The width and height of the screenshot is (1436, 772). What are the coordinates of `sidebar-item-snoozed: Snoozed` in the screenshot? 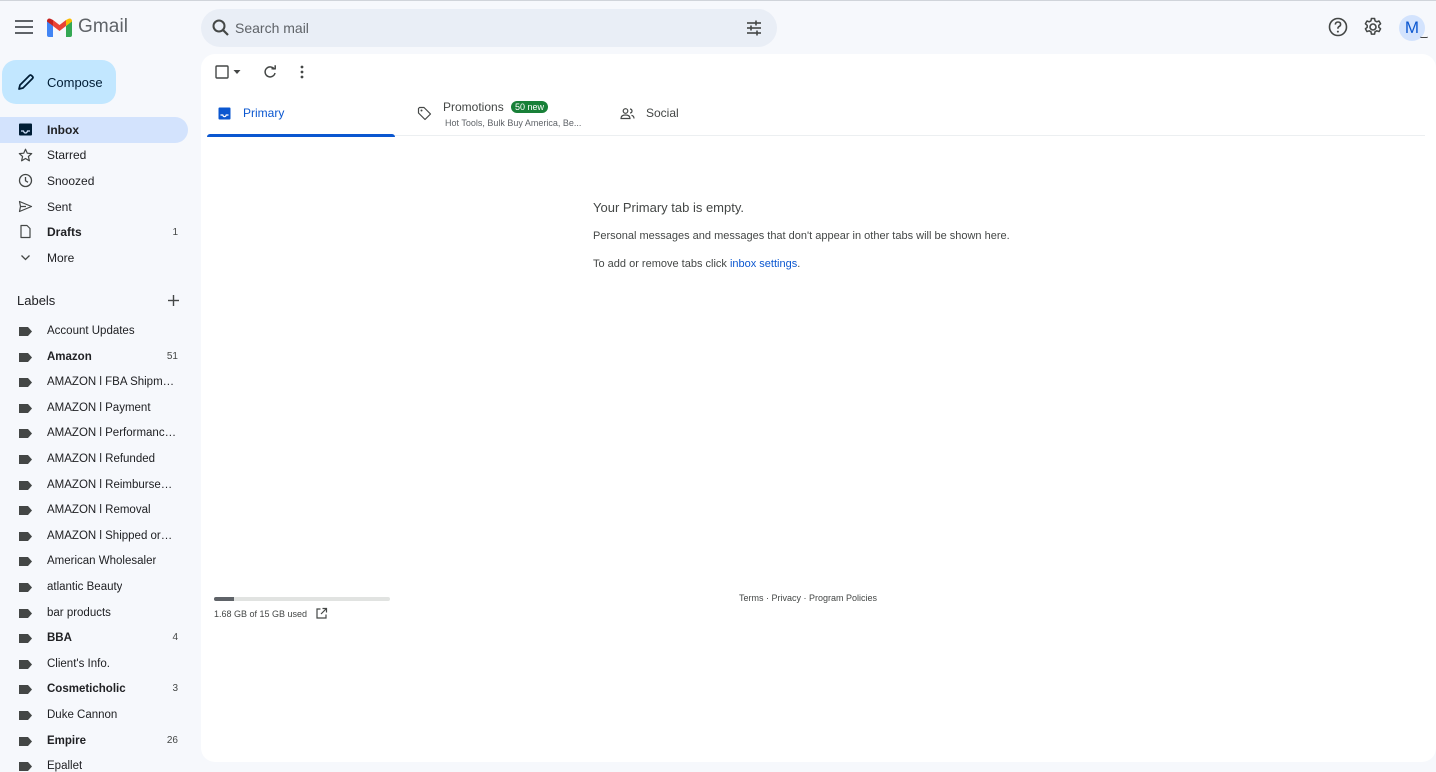 It's located at (94, 181).